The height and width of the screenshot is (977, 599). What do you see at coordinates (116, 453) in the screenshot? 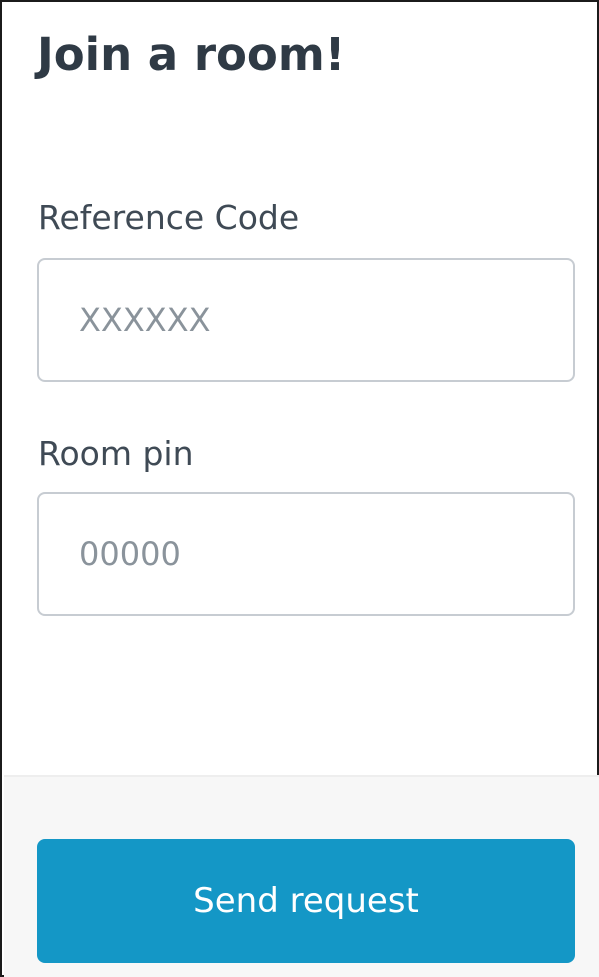
I see `room-pin-label: Room pin` at bounding box center [116, 453].